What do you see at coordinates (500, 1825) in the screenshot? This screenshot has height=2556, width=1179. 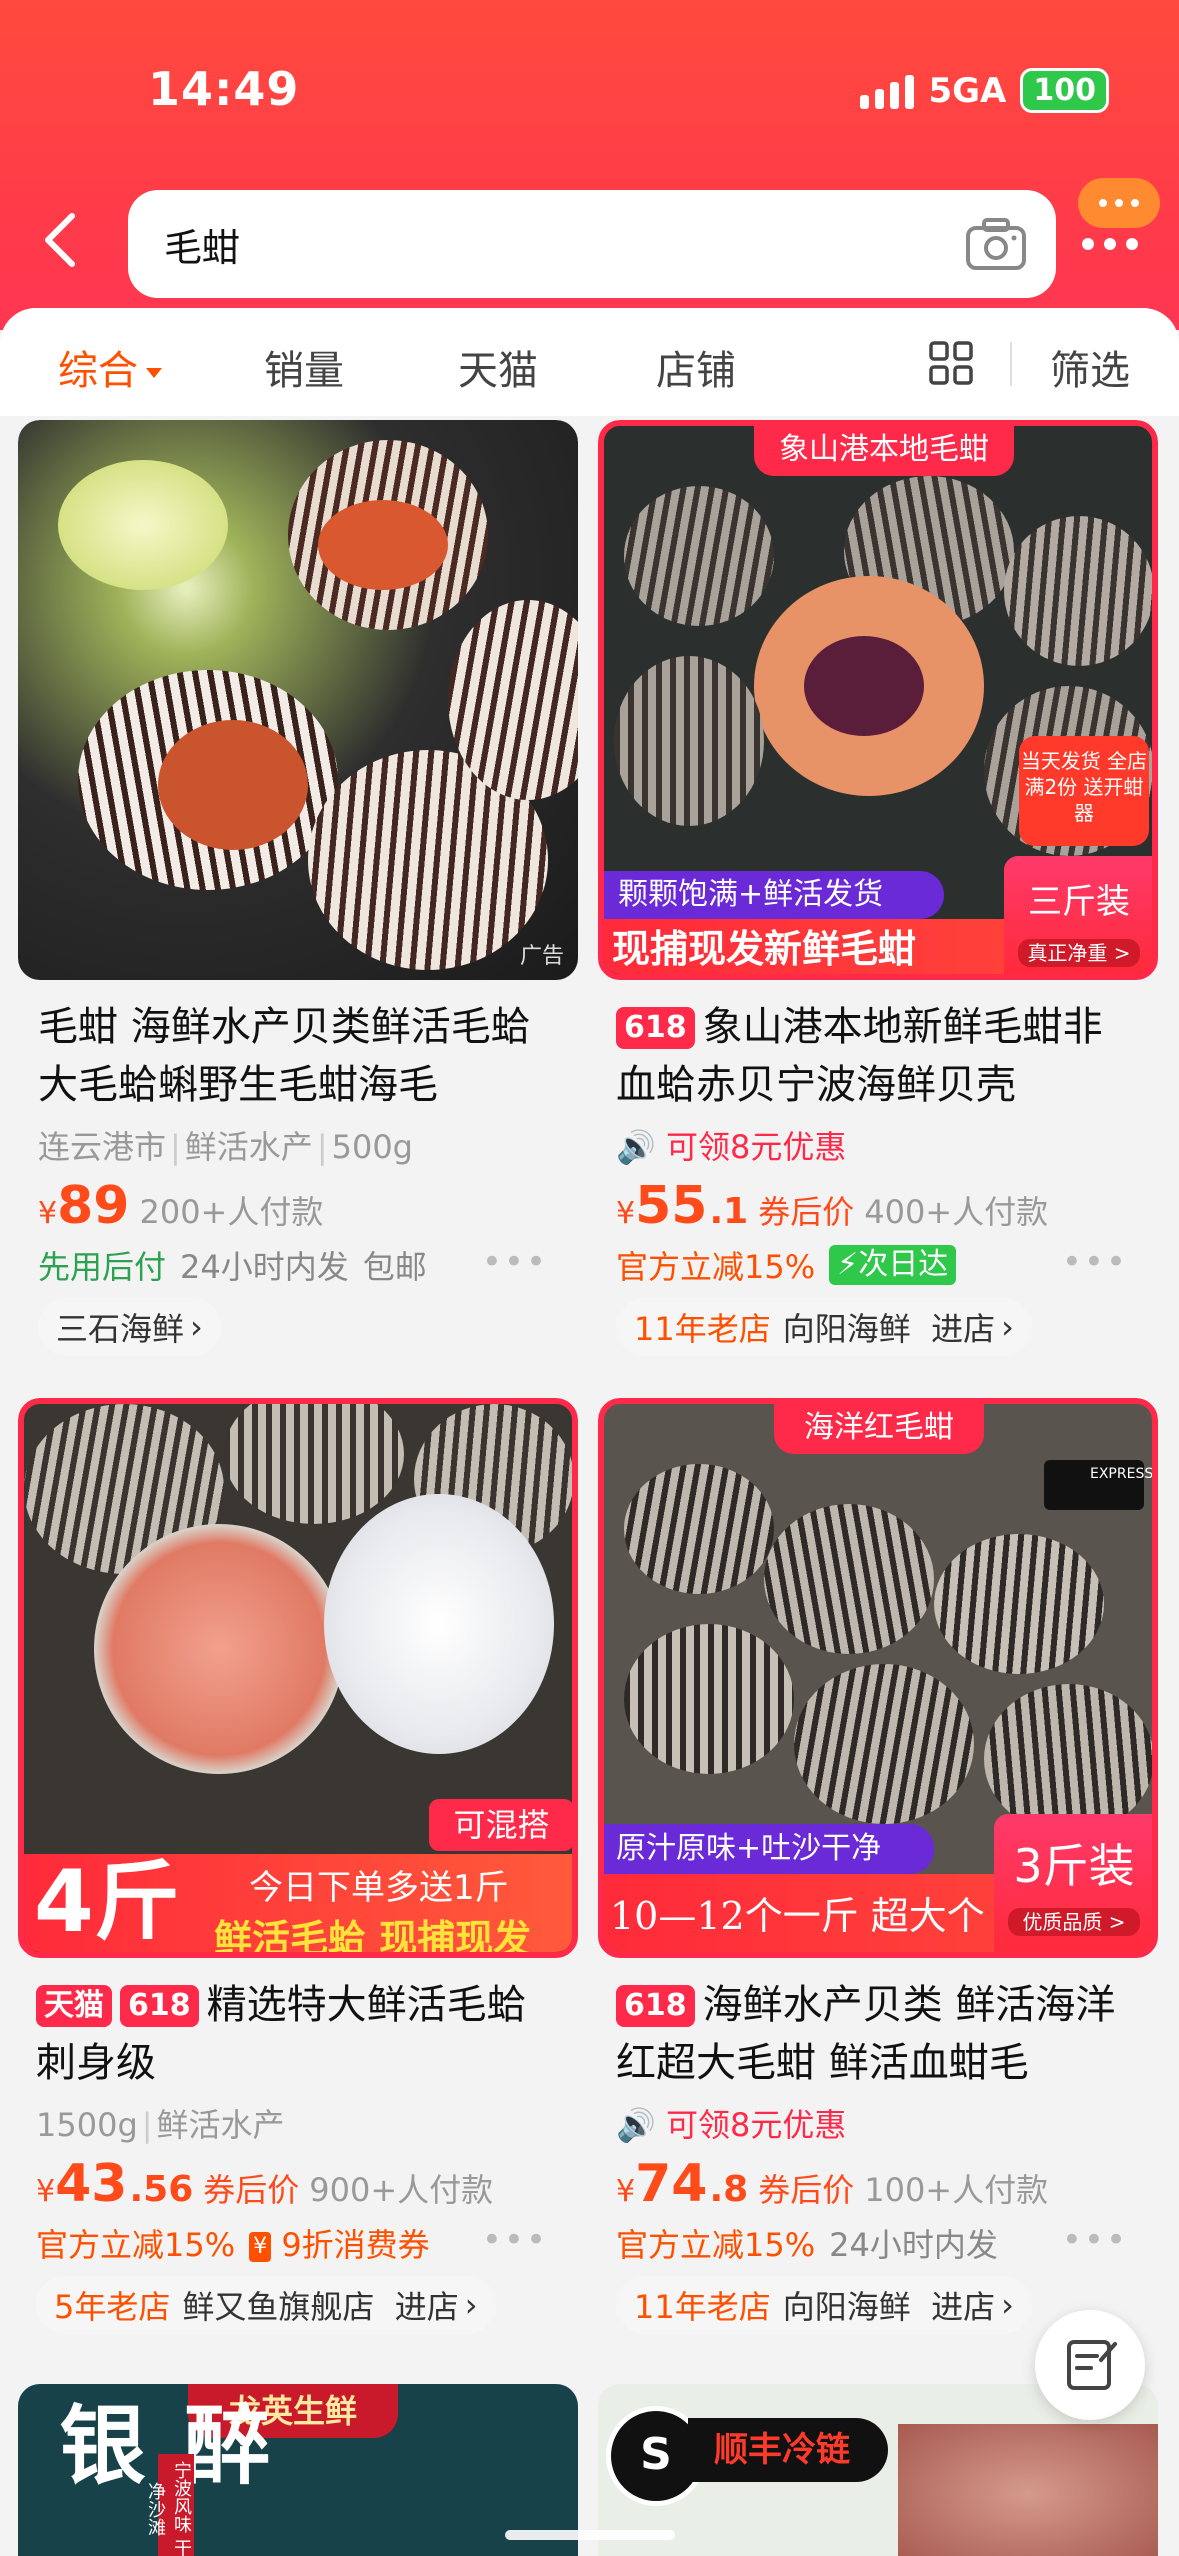 I see `mix-badge: 可混搭` at bounding box center [500, 1825].